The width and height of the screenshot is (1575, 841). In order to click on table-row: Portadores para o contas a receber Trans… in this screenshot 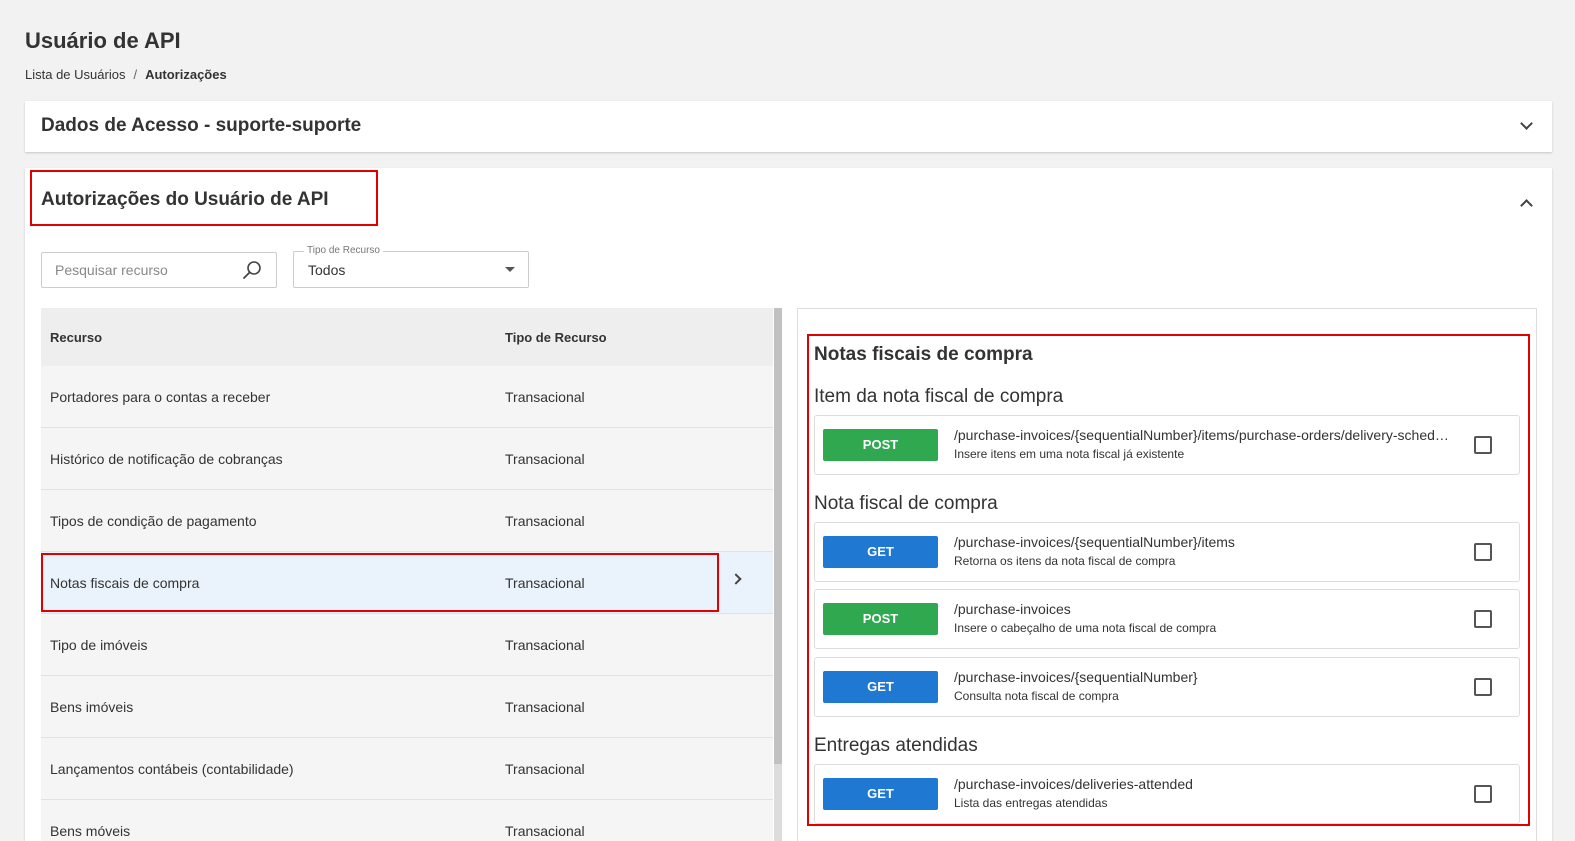, I will do `click(407, 397)`.